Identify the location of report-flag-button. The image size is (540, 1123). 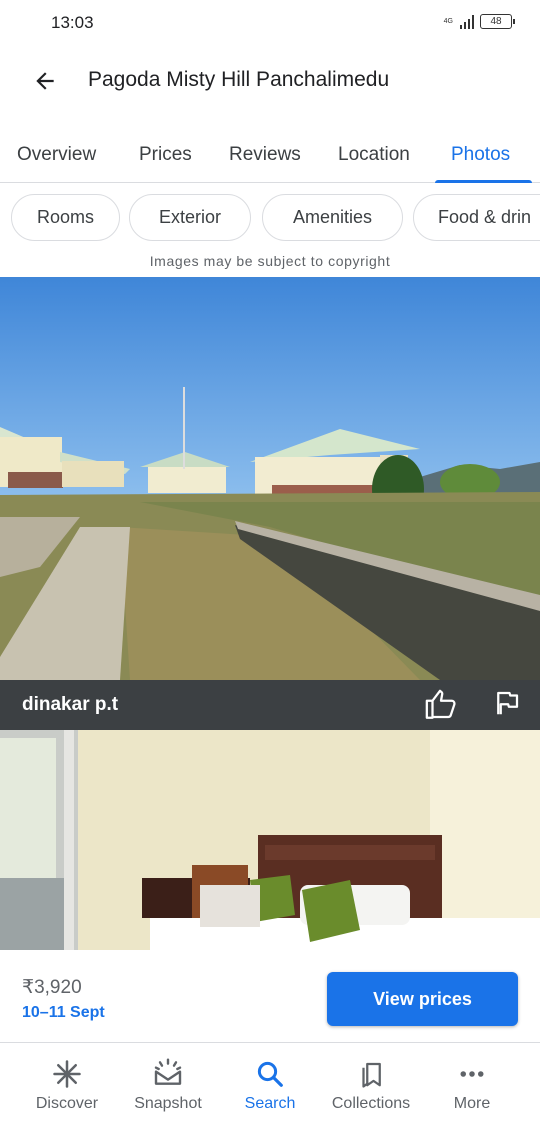
(509, 705).